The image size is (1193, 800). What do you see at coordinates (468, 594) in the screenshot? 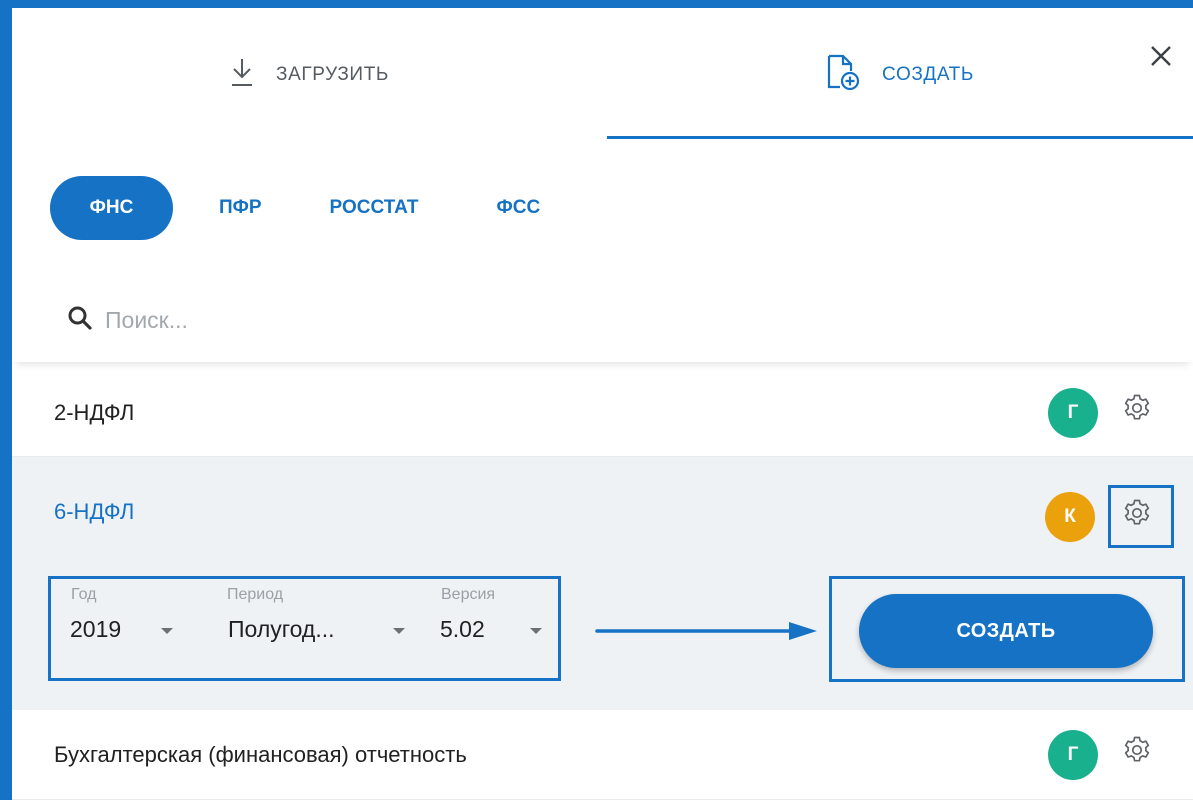
I see `version-label: Версия` at bounding box center [468, 594].